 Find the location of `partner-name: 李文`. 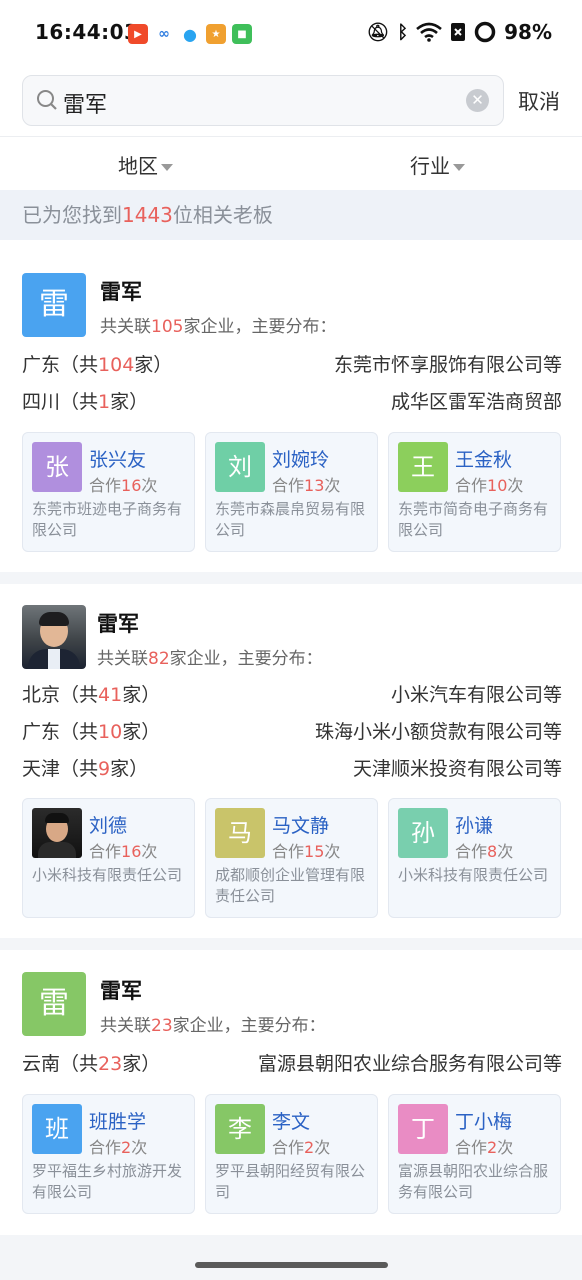

partner-name: 李文 is located at coordinates (291, 1122).